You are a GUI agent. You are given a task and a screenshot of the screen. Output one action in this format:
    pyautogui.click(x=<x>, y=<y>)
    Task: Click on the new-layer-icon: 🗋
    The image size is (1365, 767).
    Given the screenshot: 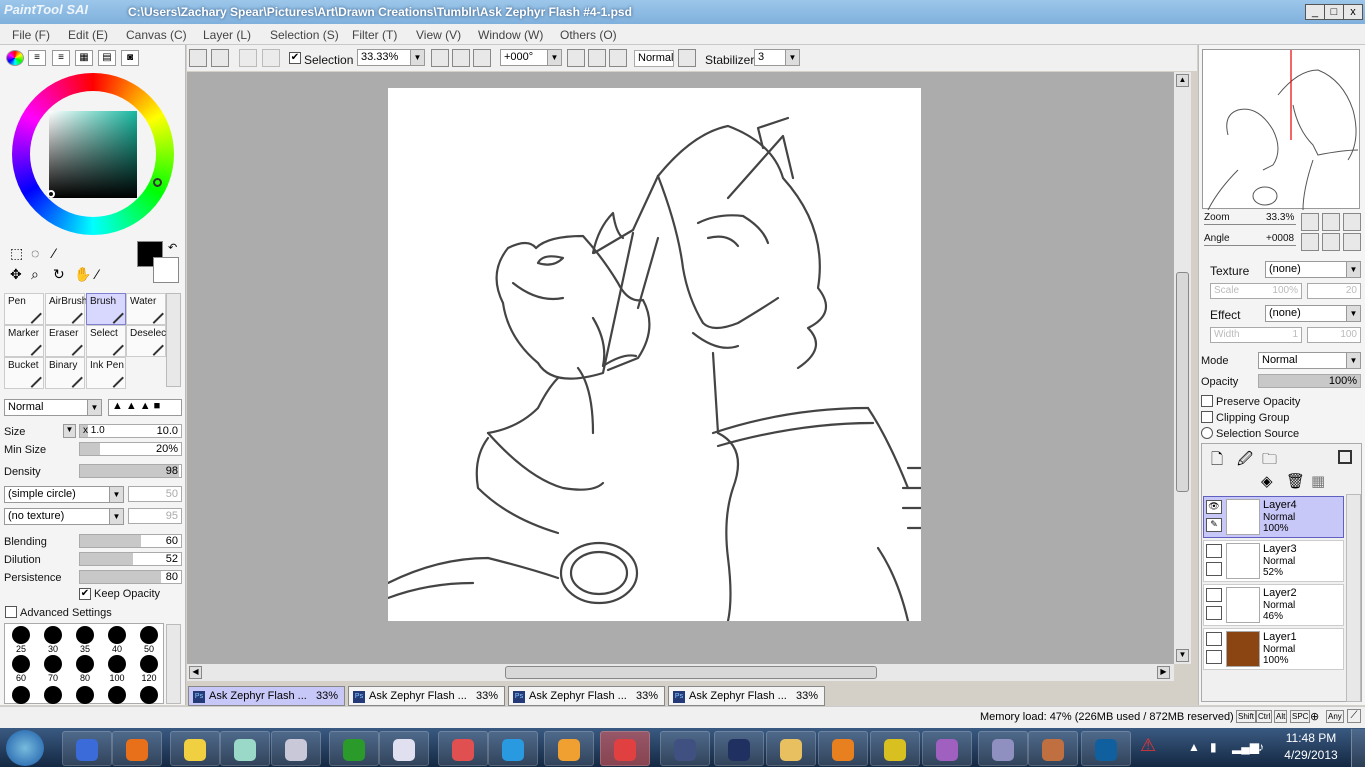 What is the action you would take?
    pyautogui.click(x=1217, y=461)
    